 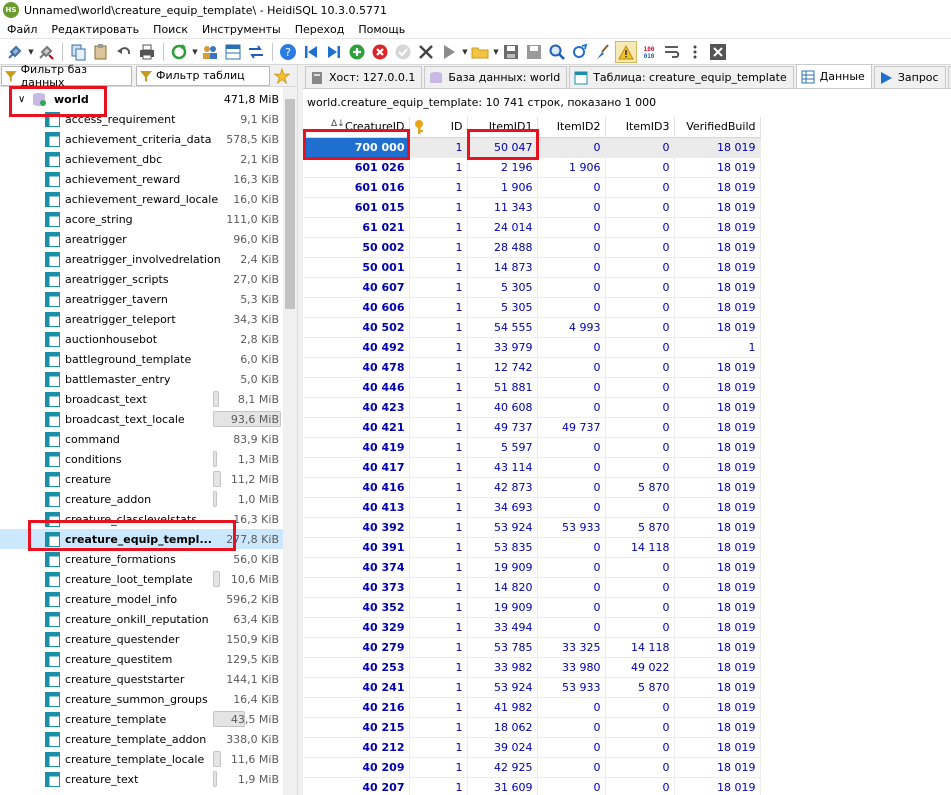 I want to click on cell-itemid1: 40 608, so click(x=502, y=407).